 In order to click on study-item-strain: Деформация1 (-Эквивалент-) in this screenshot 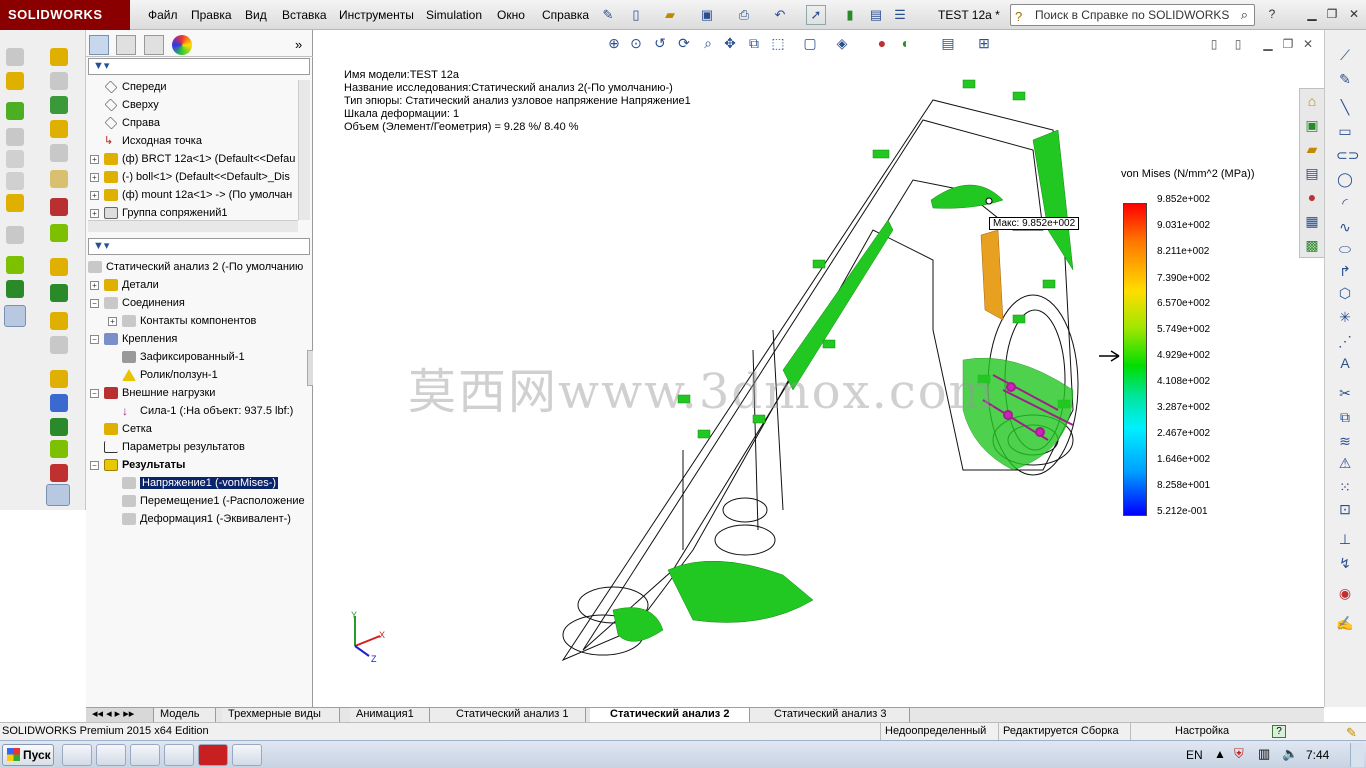, I will do `click(206, 519)`.